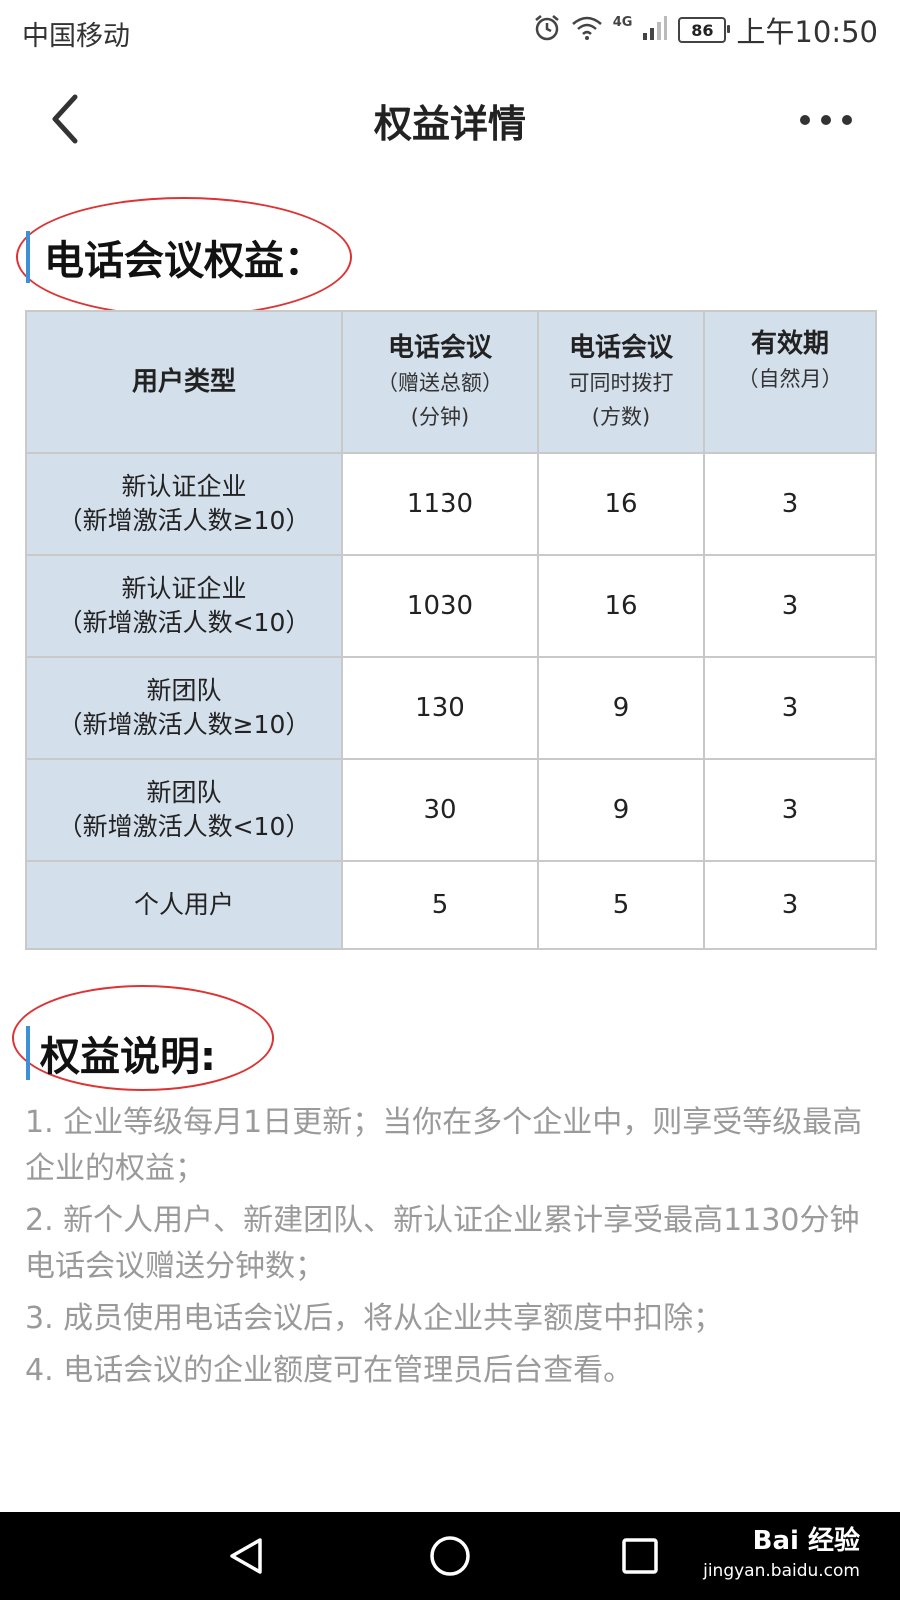  I want to click on section-header-benefits: 电话会议权益：, so click(175, 257).